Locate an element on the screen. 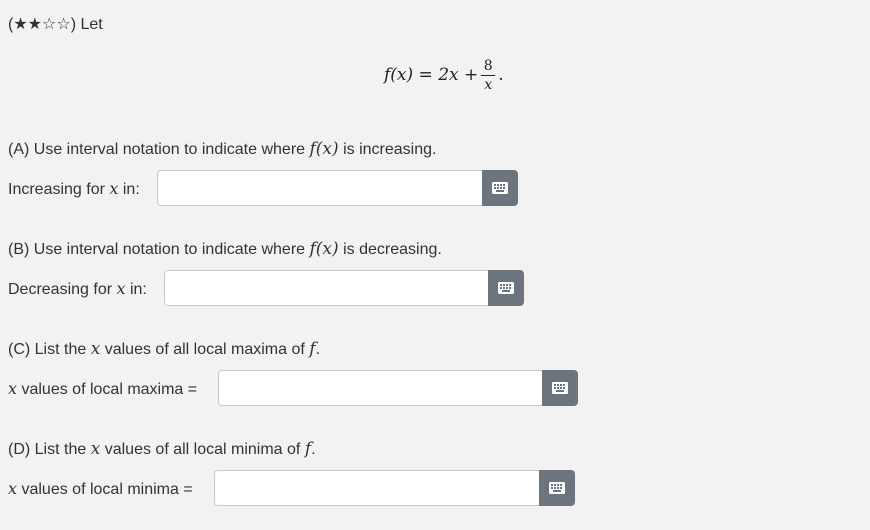 Image resolution: width=870 pixels, height=530 pixels. answer-d-keyboard-button is located at coordinates (557, 488).